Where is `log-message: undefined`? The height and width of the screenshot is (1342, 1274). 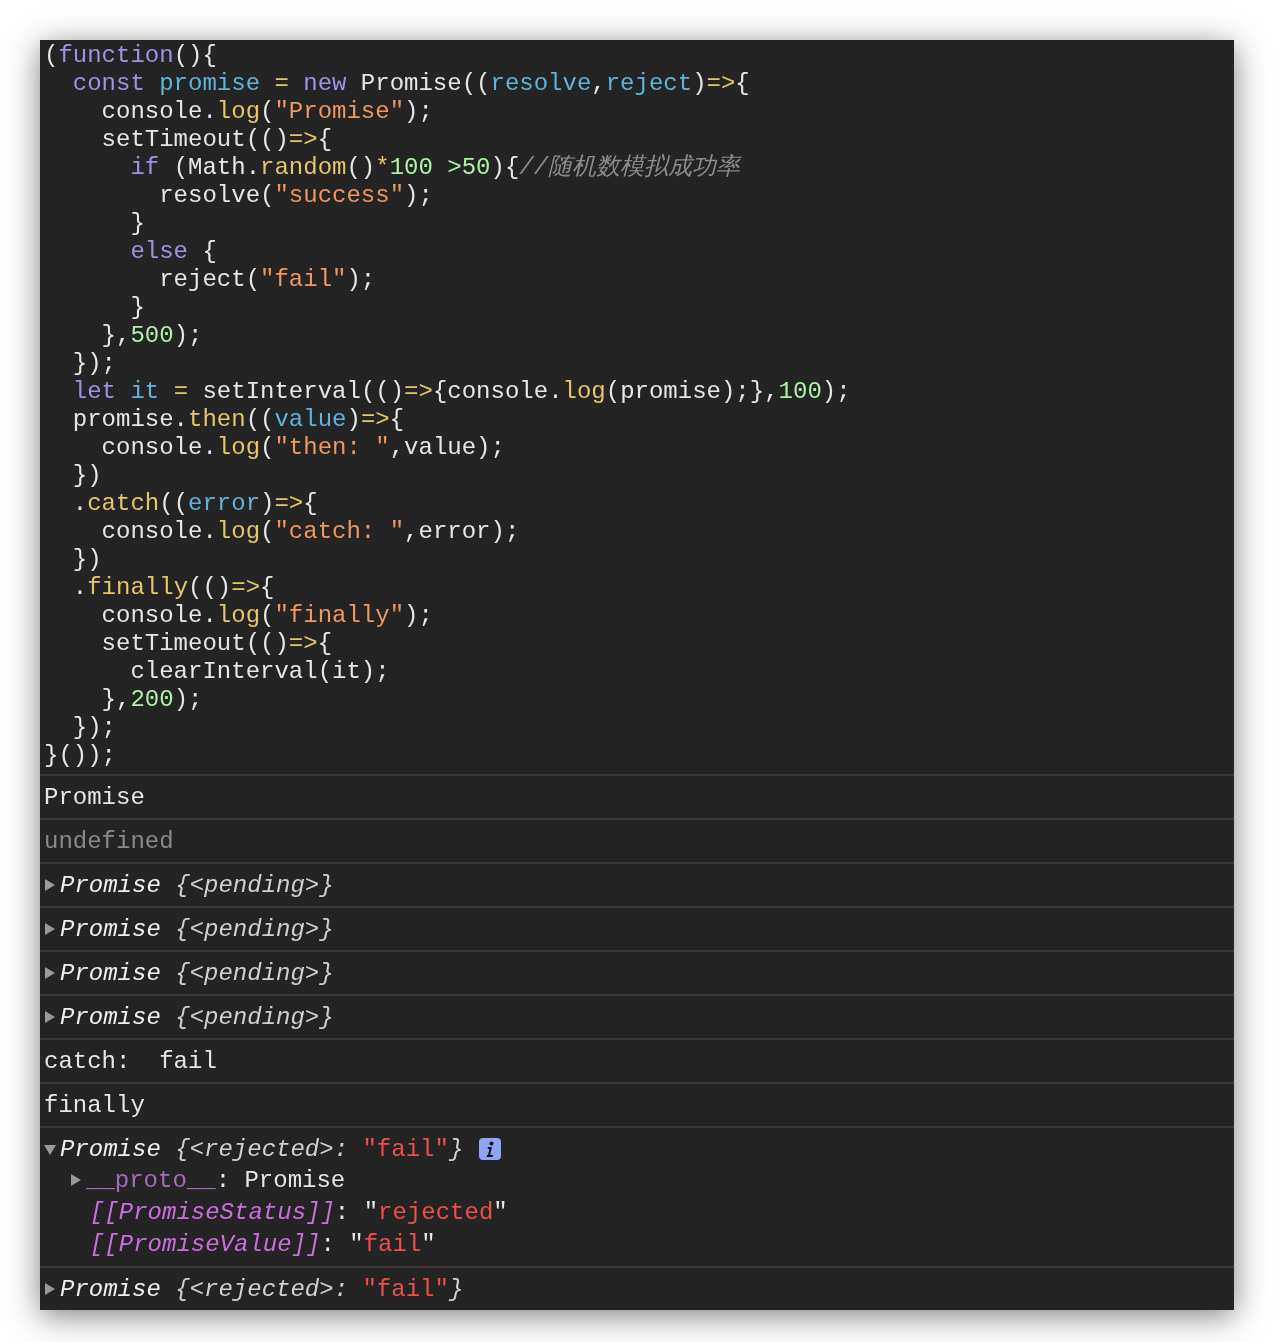
log-message: undefined is located at coordinates (109, 841).